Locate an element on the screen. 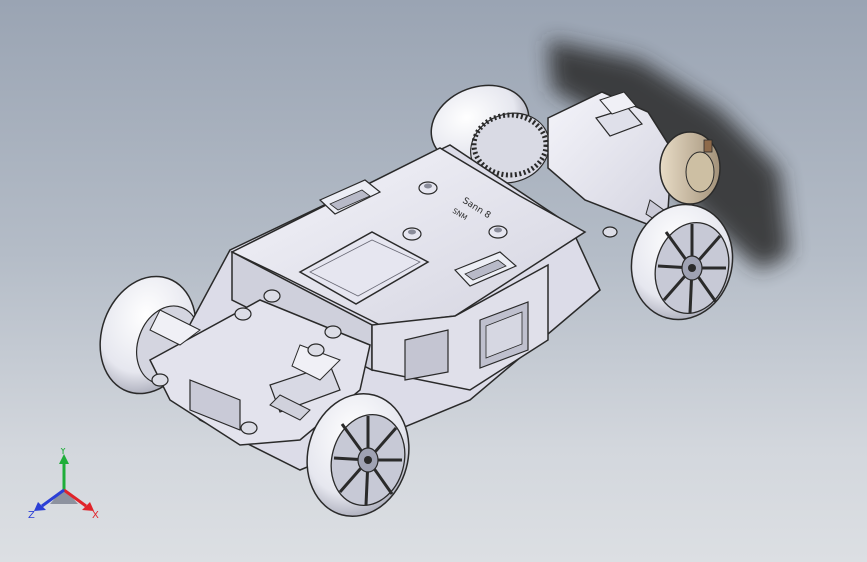 Image resolution: width=867 pixels, height=562 pixels. x-axis-label: X is located at coordinates (95, 515).